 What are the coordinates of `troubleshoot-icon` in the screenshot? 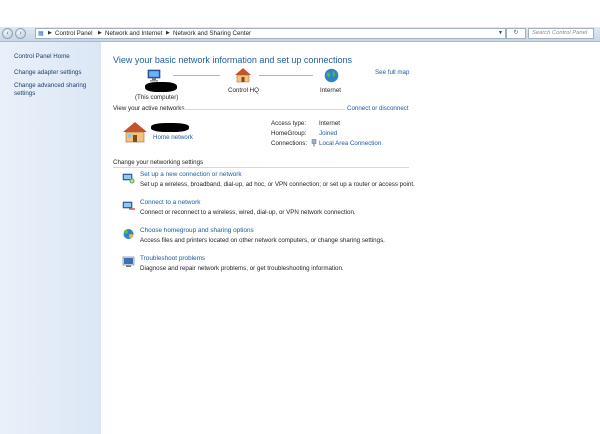 It's located at (128, 263).